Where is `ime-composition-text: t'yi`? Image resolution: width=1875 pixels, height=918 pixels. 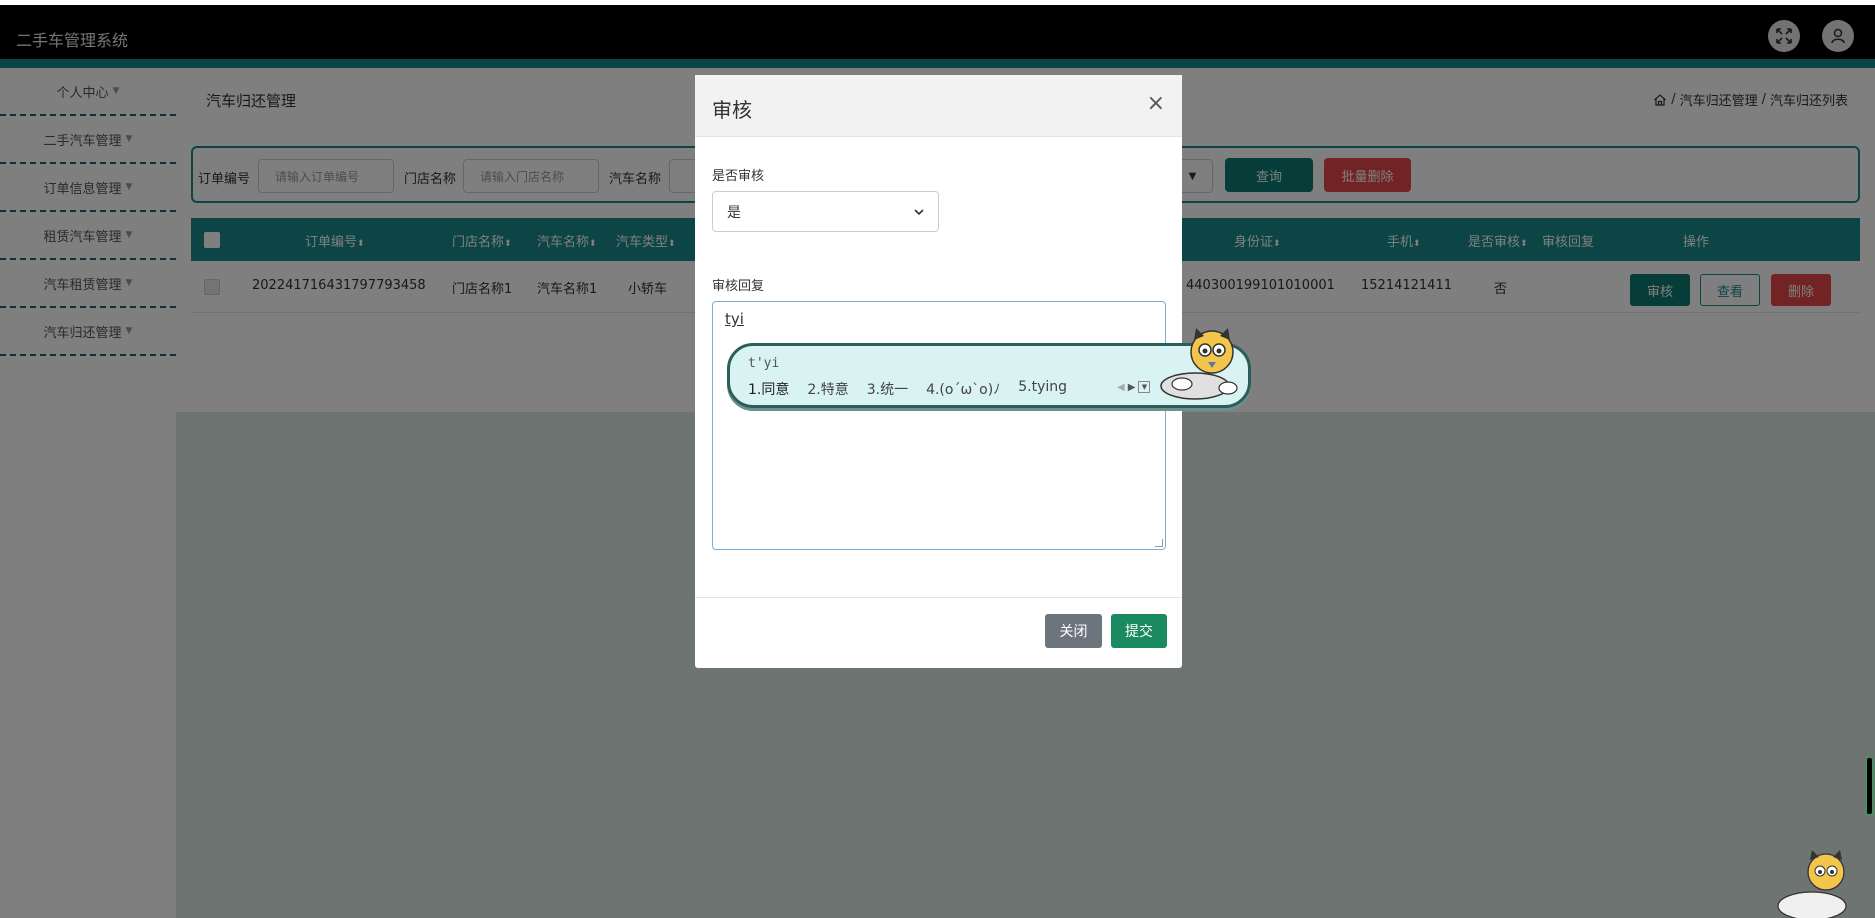
ime-composition-text: t'yi is located at coordinates (764, 363).